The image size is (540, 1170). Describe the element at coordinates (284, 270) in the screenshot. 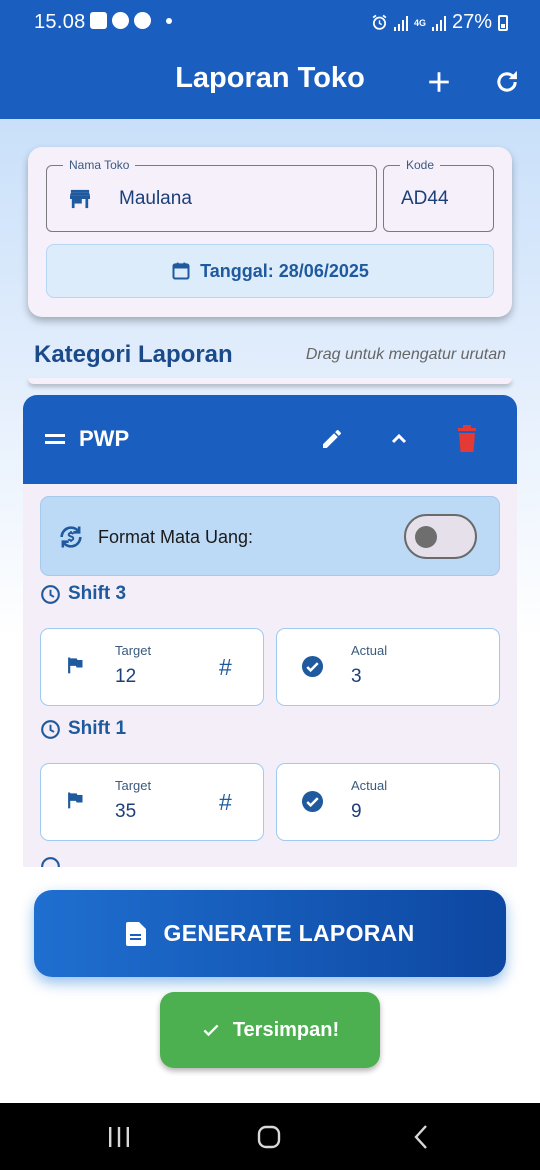

I see `date-label: Tanggal: 28/06/2025` at that location.